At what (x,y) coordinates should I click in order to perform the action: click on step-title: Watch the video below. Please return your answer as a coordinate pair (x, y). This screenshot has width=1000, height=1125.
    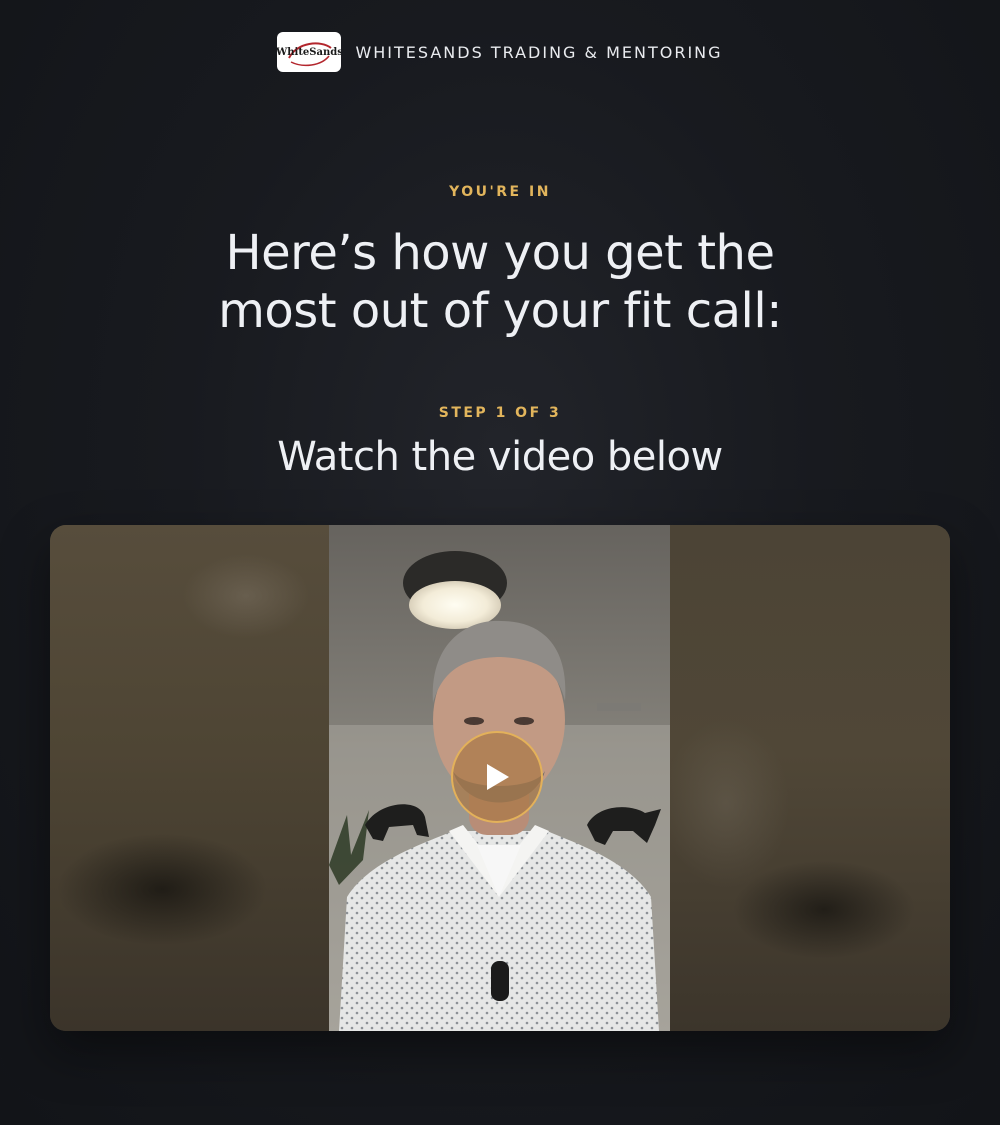
    Looking at the image, I should click on (500, 457).